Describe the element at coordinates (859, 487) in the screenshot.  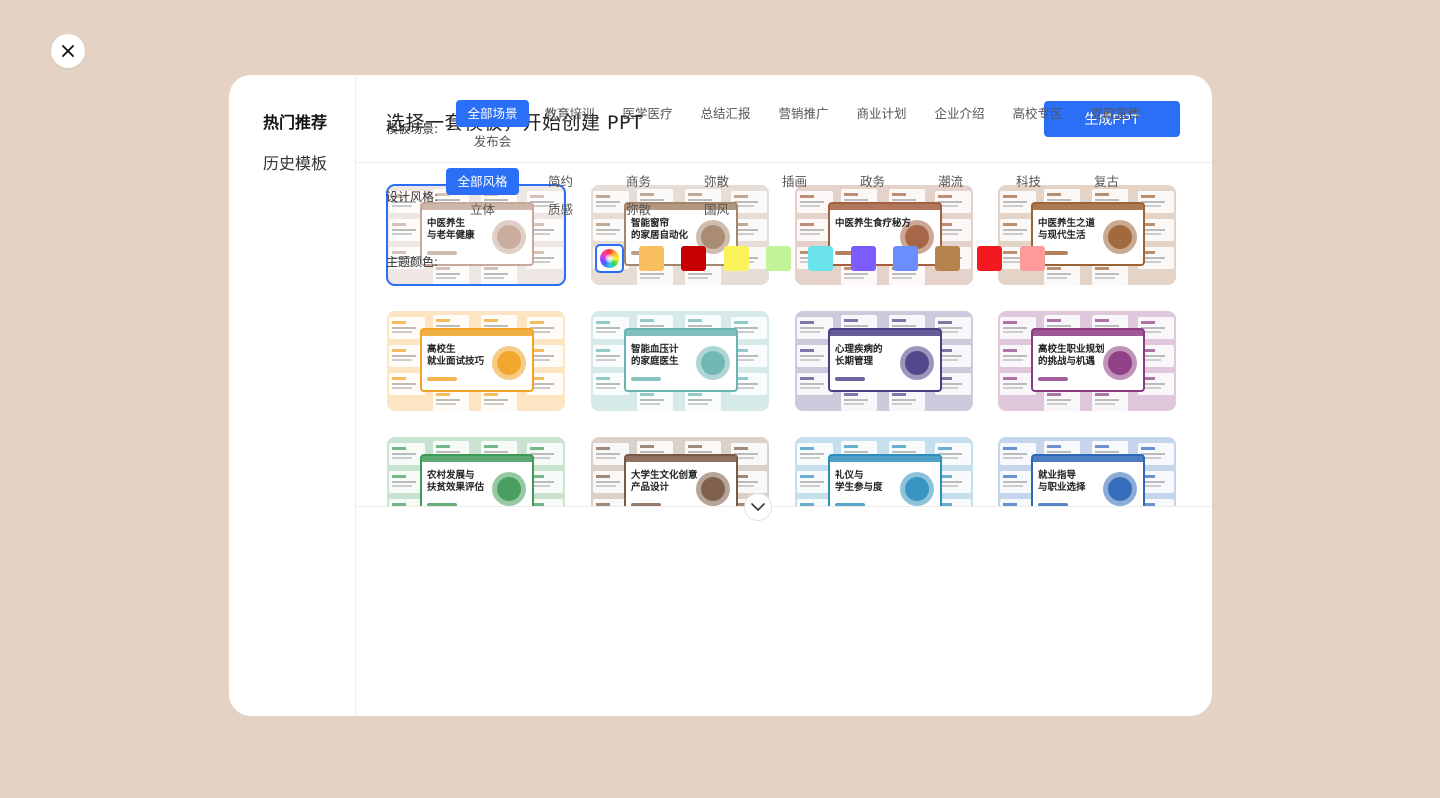
I see `template-title: 学生参与度` at that location.